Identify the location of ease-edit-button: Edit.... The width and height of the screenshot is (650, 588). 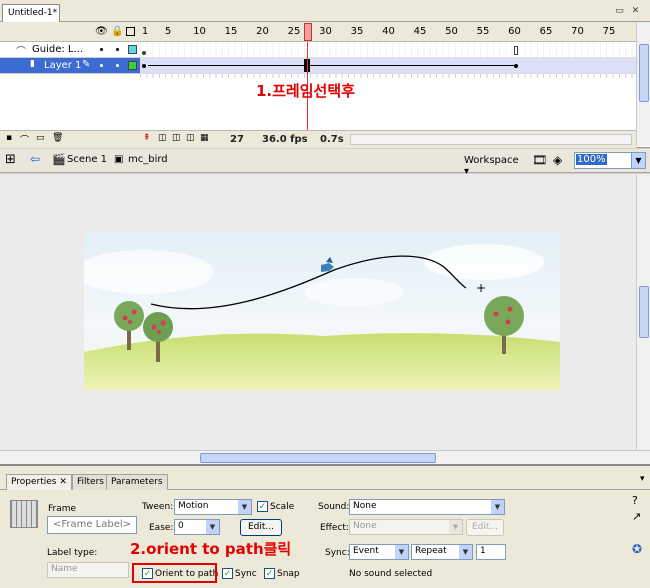
(261, 527).